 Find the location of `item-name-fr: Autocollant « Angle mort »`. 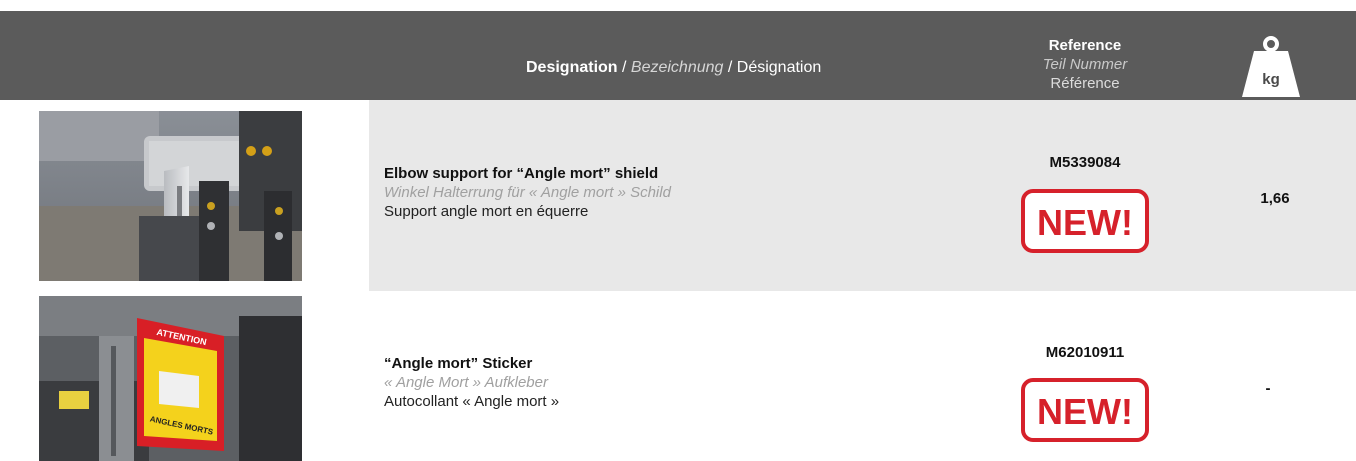

item-name-fr: Autocollant « Angle mort » is located at coordinates (472, 401).